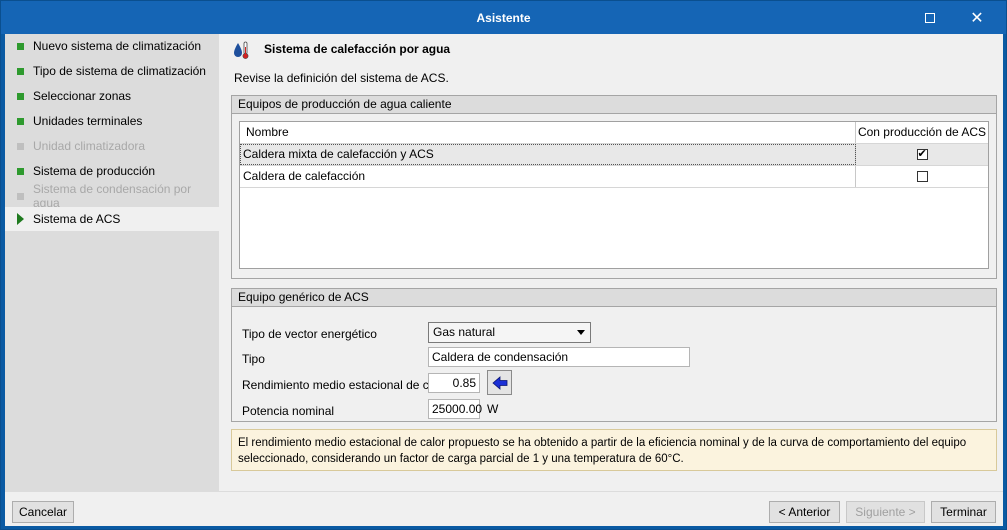 Image resolution: width=1007 pixels, height=530 pixels. I want to click on step-label: Sistema de condensación por agua, so click(112, 196).